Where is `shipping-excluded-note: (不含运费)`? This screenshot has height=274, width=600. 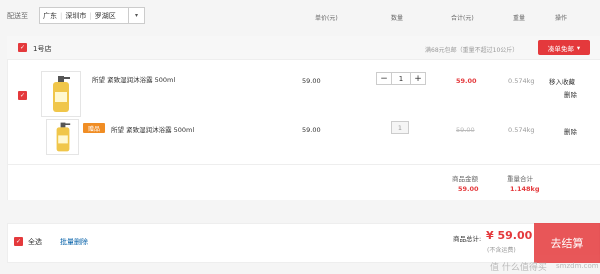 shipping-excluded-note: (不含运费) is located at coordinates (501, 250).